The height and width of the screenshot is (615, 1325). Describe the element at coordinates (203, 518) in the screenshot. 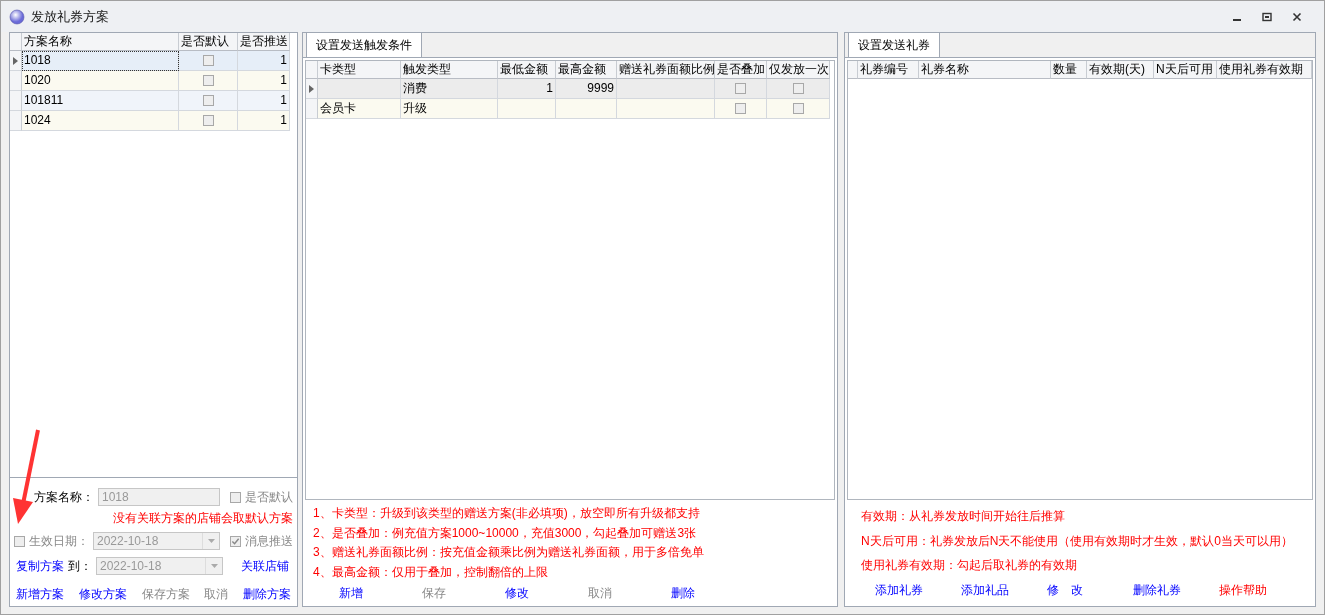

I see `hint-text: 没有关联方案的店铺会取默认方案` at that location.